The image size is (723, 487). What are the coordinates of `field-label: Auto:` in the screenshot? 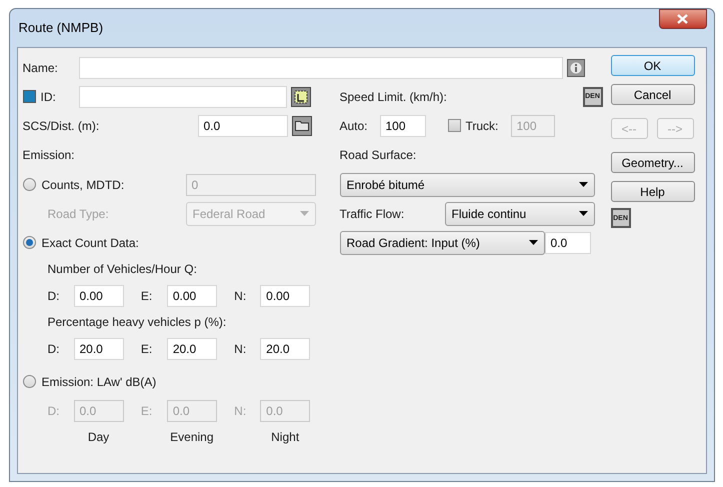 It's located at (354, 126).